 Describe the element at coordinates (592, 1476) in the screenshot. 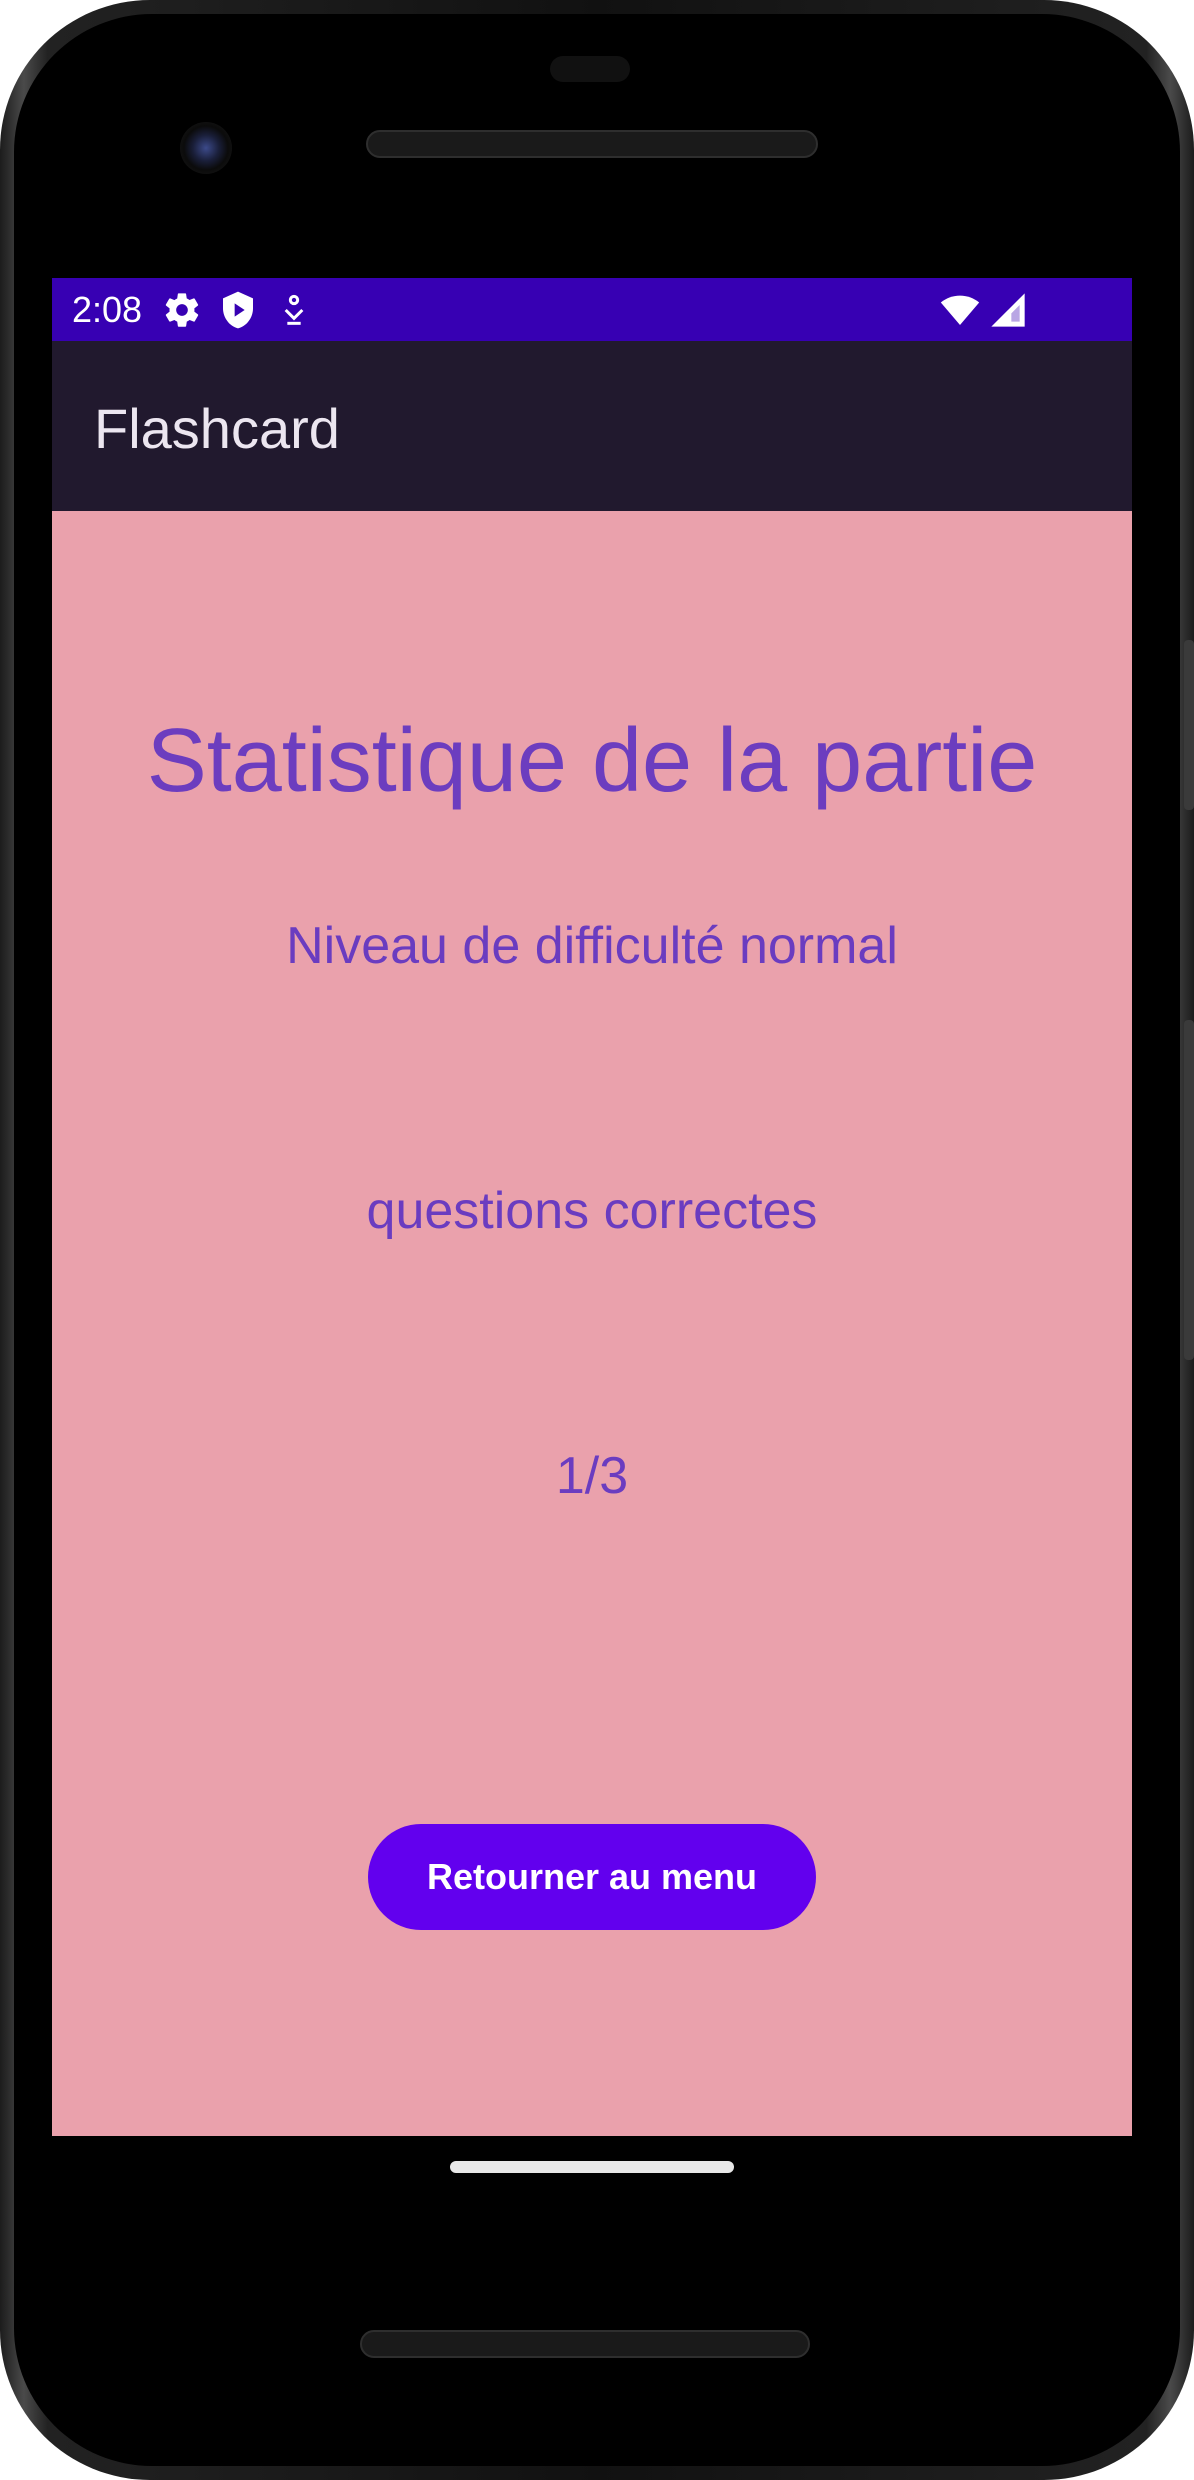

I see `score-value: 1/3` at that location.